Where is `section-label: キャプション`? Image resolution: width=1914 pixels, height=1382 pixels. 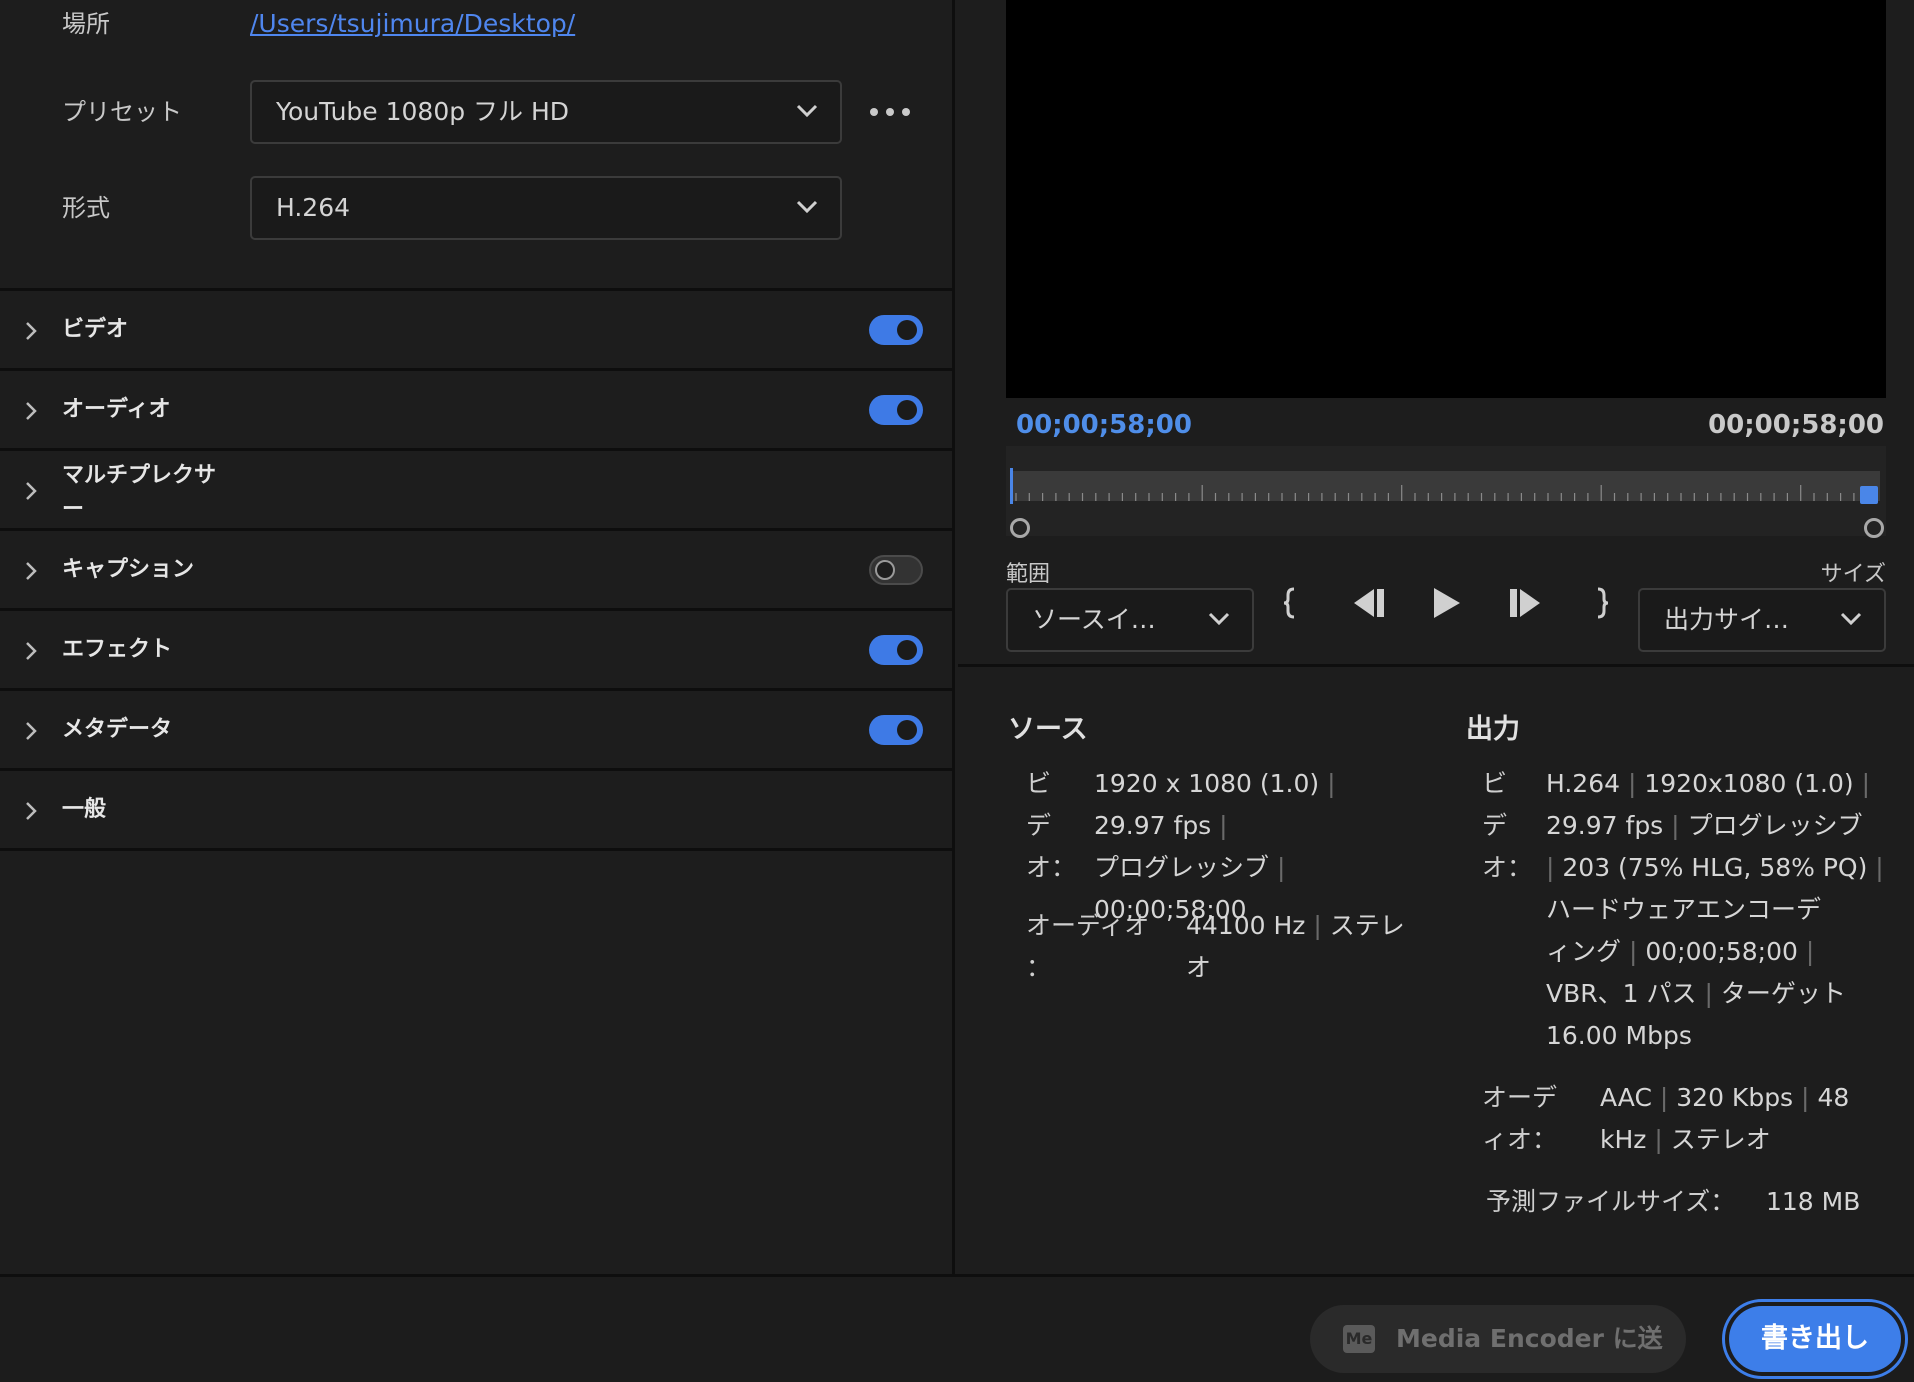
section-label: キャプション is located at coordinates (128, 569).